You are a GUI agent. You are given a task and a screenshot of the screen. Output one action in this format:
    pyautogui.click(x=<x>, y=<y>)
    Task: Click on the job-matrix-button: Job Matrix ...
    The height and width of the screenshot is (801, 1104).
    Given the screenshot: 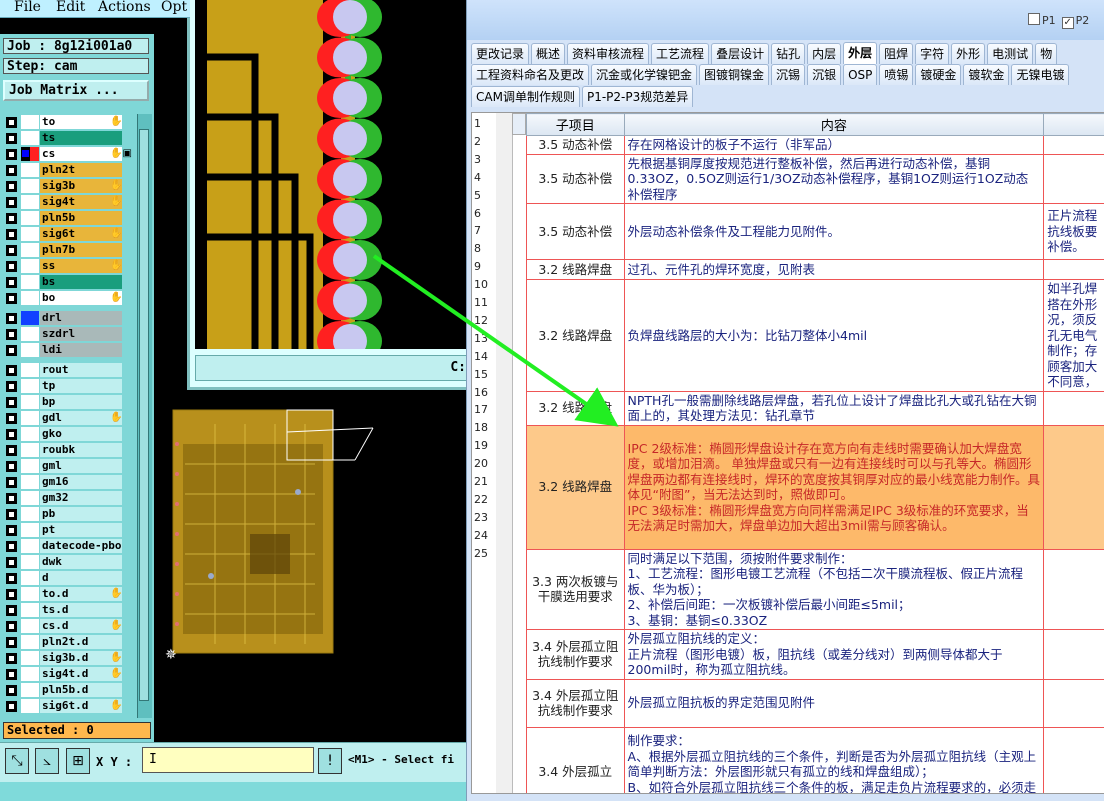 What is the action you would take?
    pyautogui.click(x=76, y=90)
    